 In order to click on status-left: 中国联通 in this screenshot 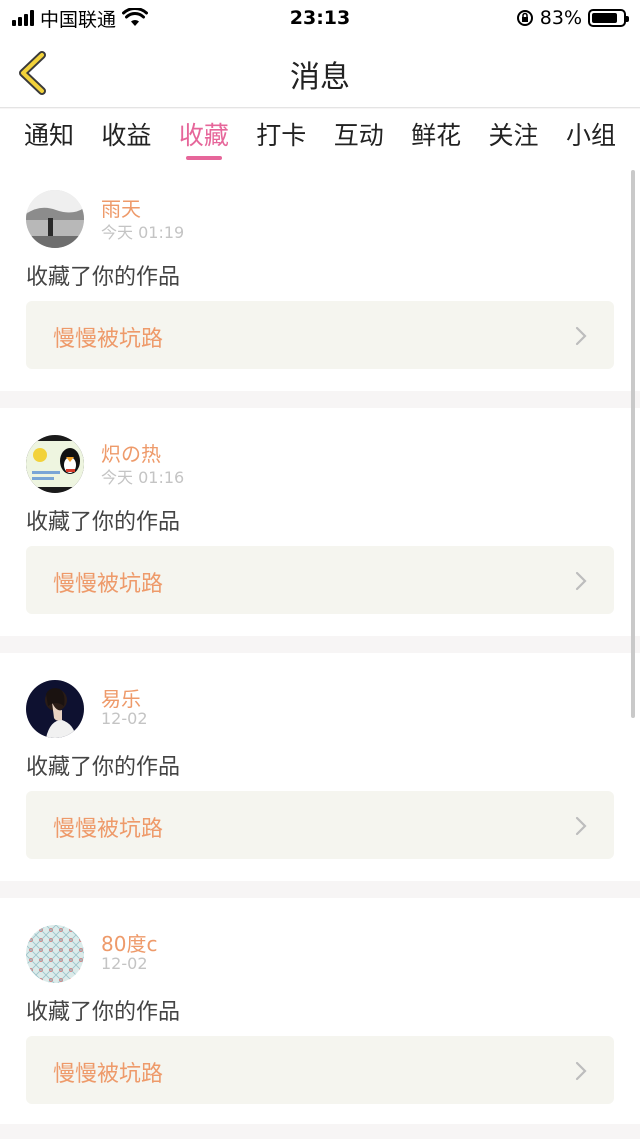, I will do `click(80, 18)`.